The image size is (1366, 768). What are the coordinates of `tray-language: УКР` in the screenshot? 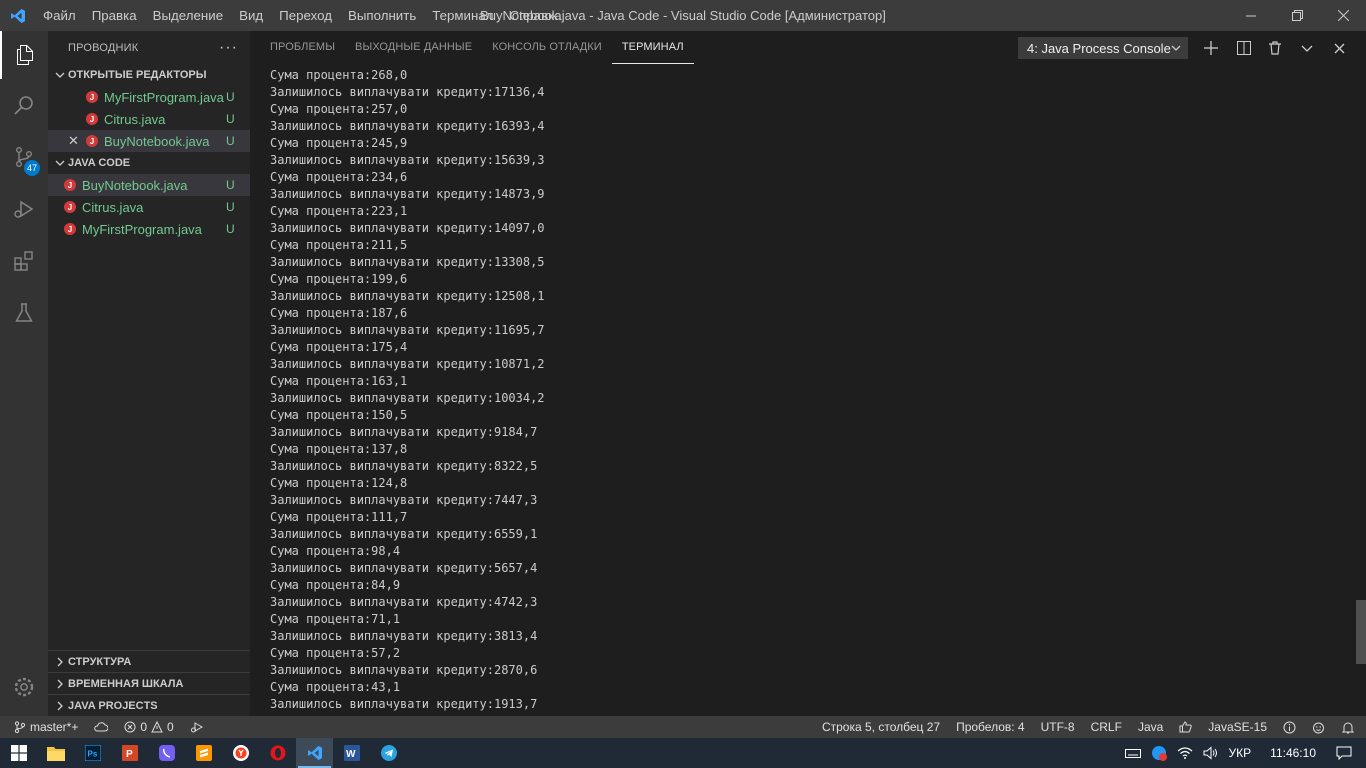 It's located at (1240, 753).